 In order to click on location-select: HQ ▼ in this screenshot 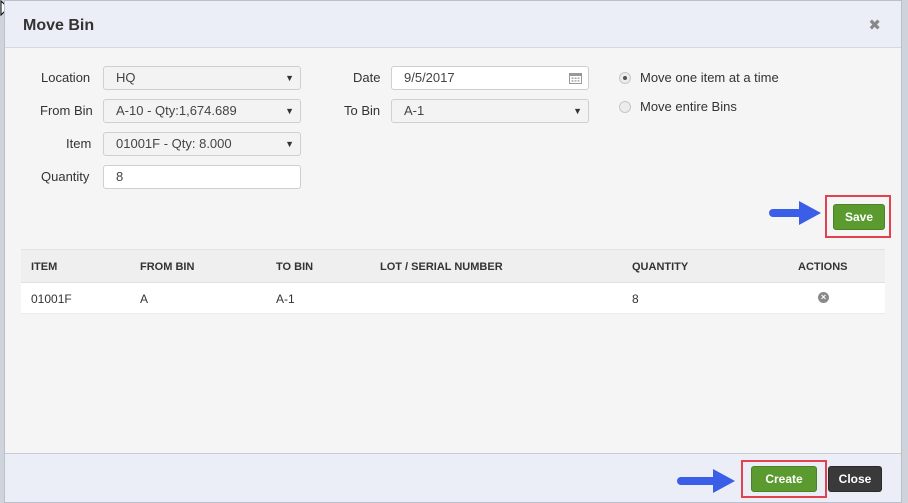, I will do `click(202, 78)`.